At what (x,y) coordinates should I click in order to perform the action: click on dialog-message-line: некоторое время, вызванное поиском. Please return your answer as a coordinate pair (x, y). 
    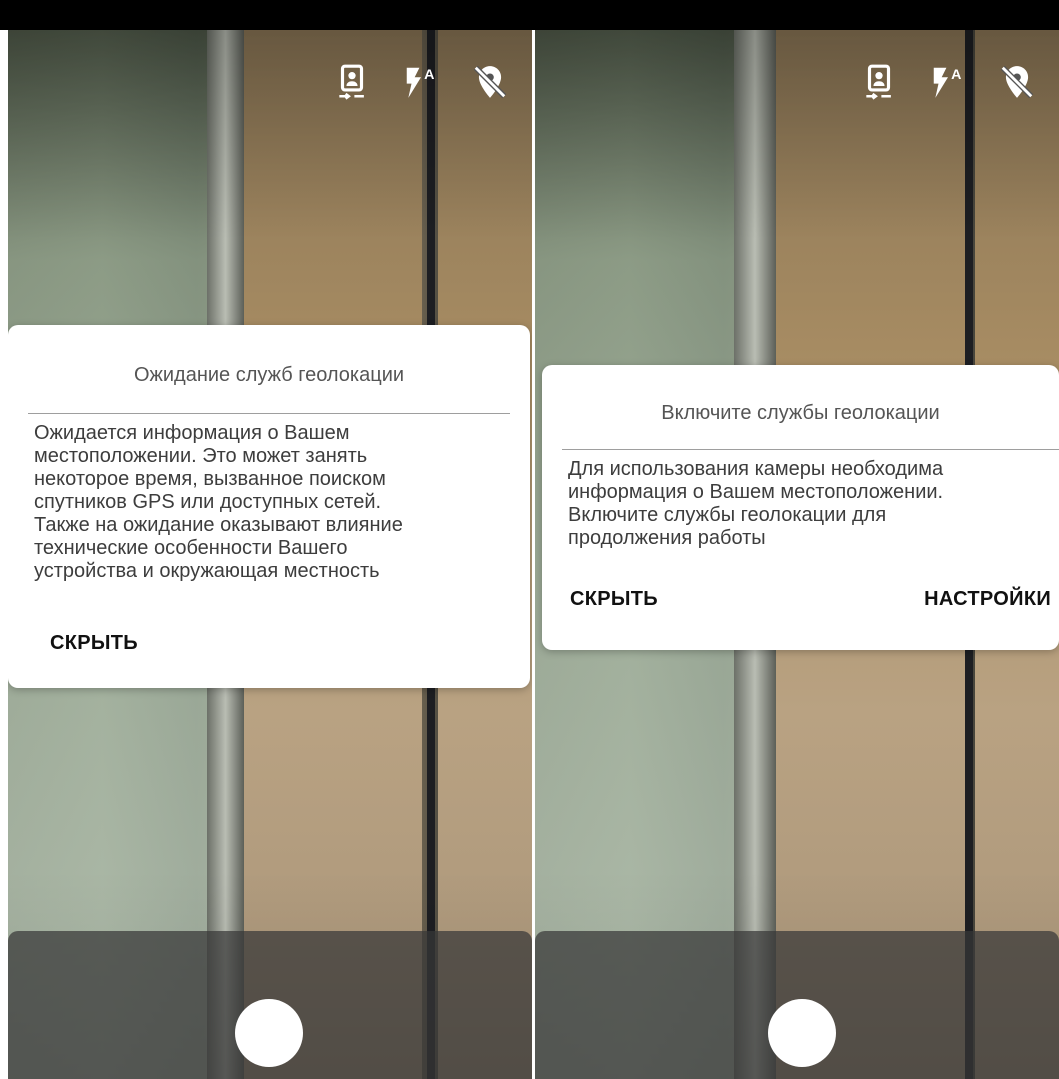
    Looking at the image, I should click on (210, 479).